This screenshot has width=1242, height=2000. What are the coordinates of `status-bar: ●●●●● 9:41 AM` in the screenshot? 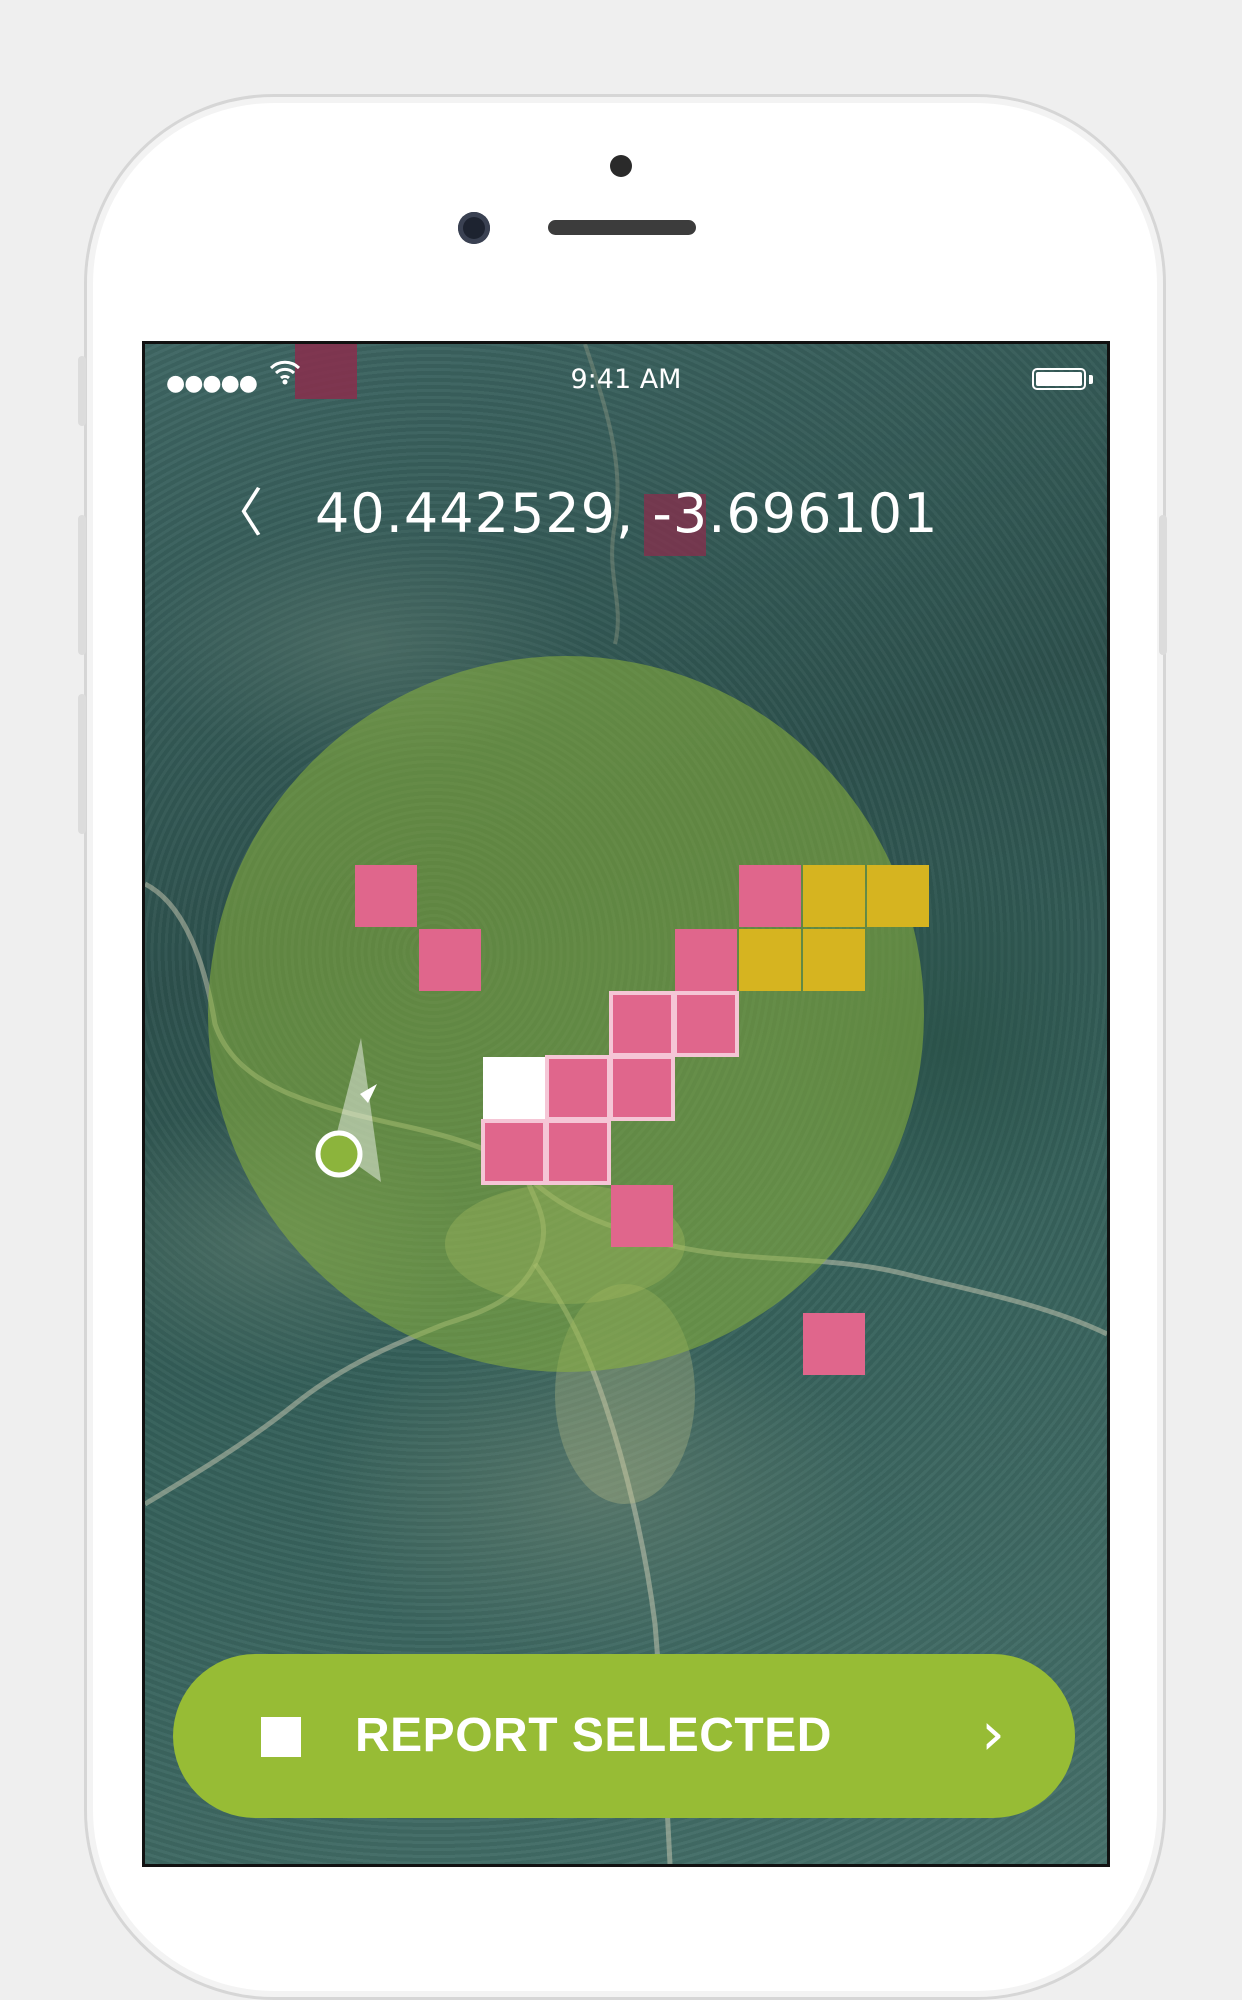 It's located at (626, 374).